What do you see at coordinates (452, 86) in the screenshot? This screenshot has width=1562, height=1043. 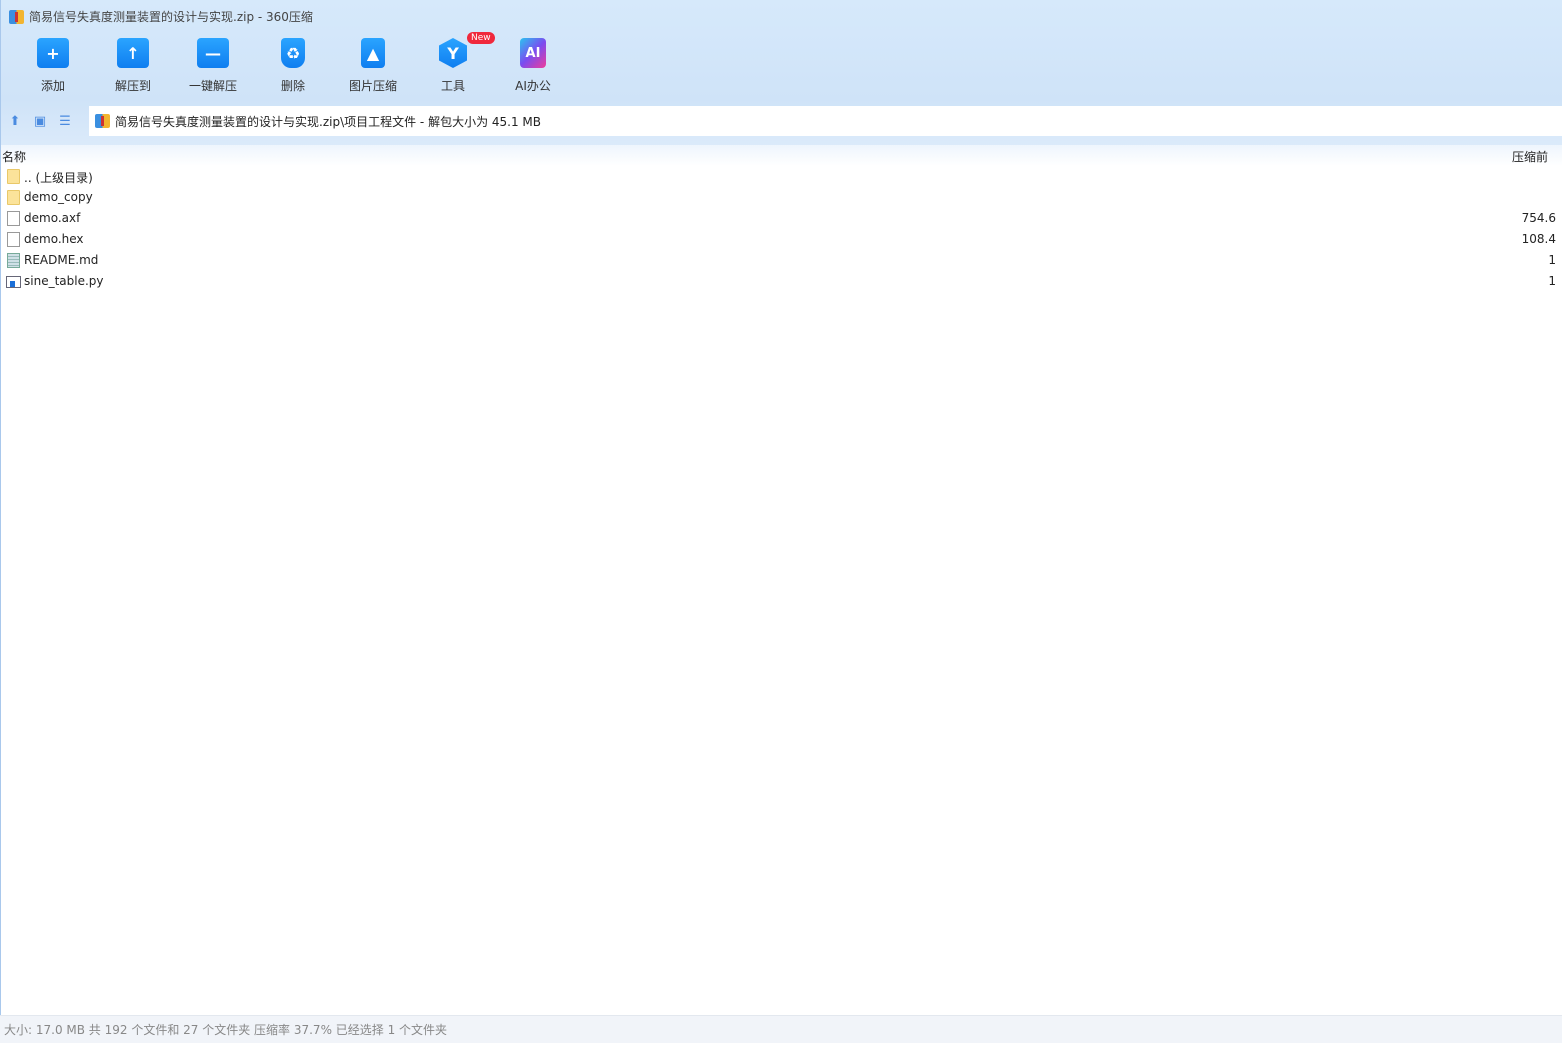 I see `tools-label: 工具` at bounding box center [452, 86].